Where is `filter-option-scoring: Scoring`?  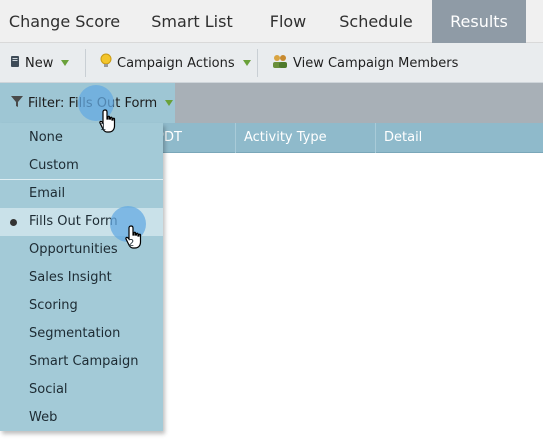
filter-option-scoring: Scoring is located at coordinates (81, 306).